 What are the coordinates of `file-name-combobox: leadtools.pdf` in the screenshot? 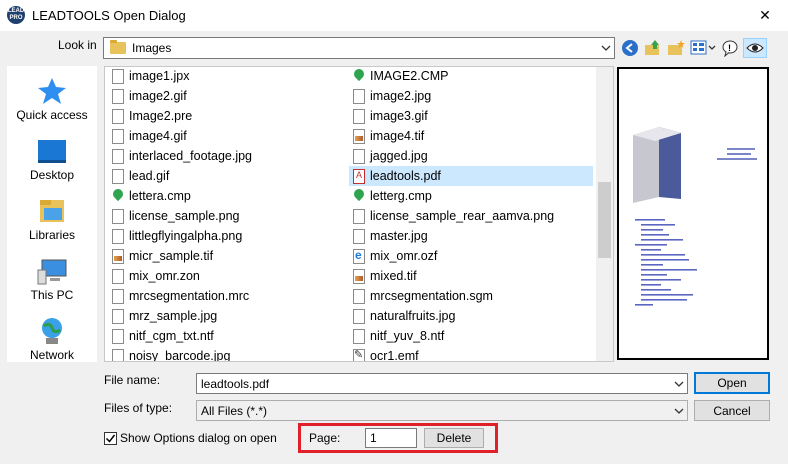 It's located at (442, 383).